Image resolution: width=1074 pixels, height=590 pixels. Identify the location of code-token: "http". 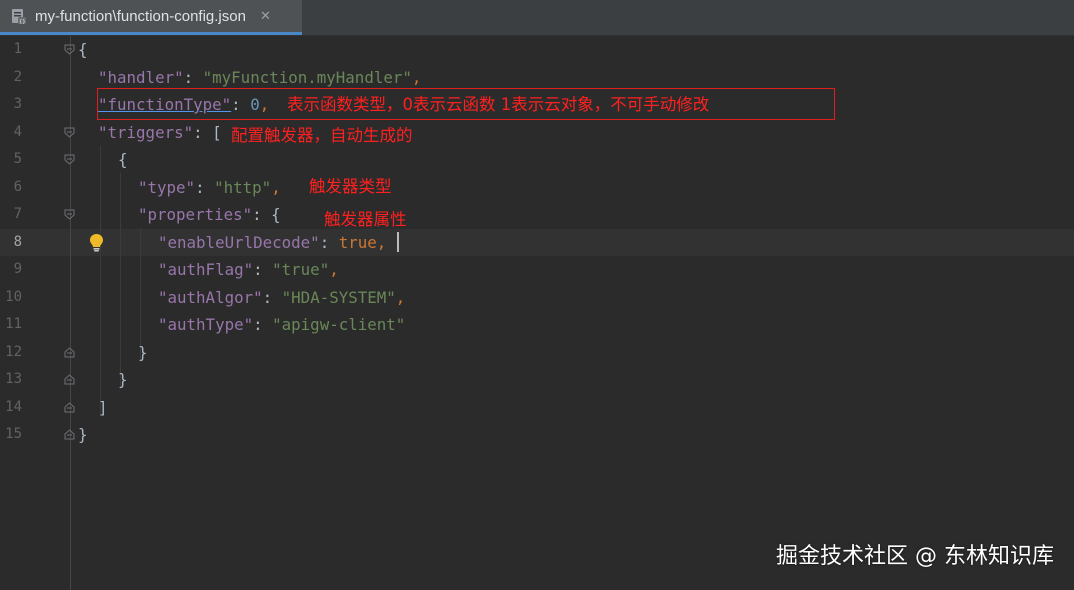
(243, 187).